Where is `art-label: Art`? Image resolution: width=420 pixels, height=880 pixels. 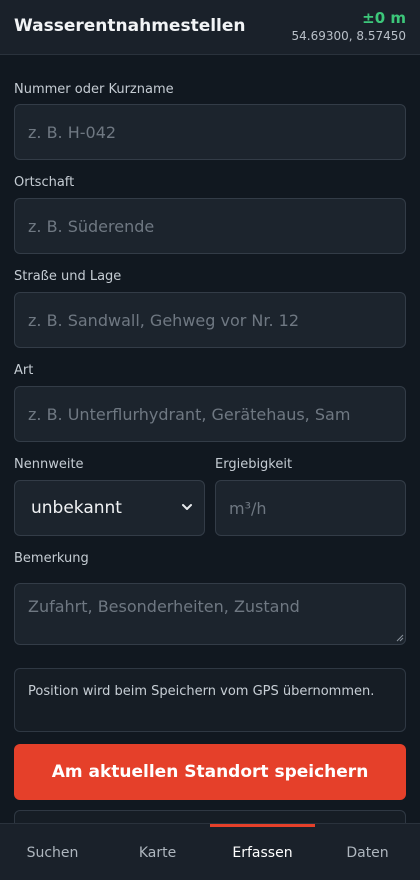
art-label: Art is located at coordinates (24, 370).